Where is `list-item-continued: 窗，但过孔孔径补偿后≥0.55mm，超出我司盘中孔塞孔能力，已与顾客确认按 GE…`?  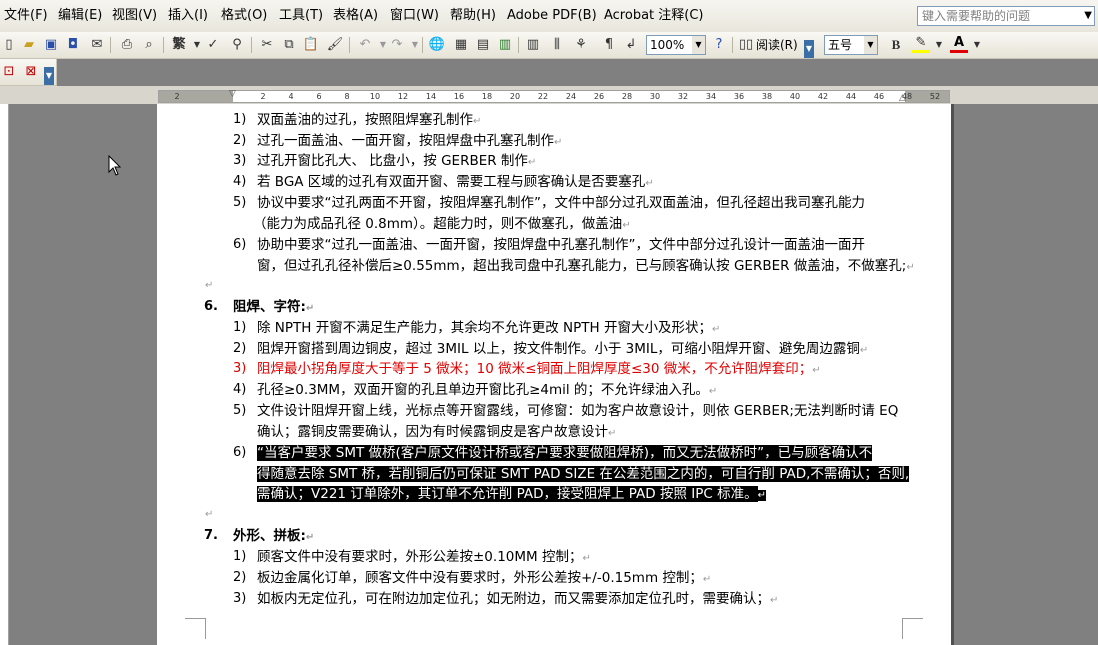
list-item-continued: 窗，但过孔孔径补偿后≥0.55mm，超出我司盘中孔塞孔能力，已与顾客确认按 GE… is located at coordinates (586, 267).